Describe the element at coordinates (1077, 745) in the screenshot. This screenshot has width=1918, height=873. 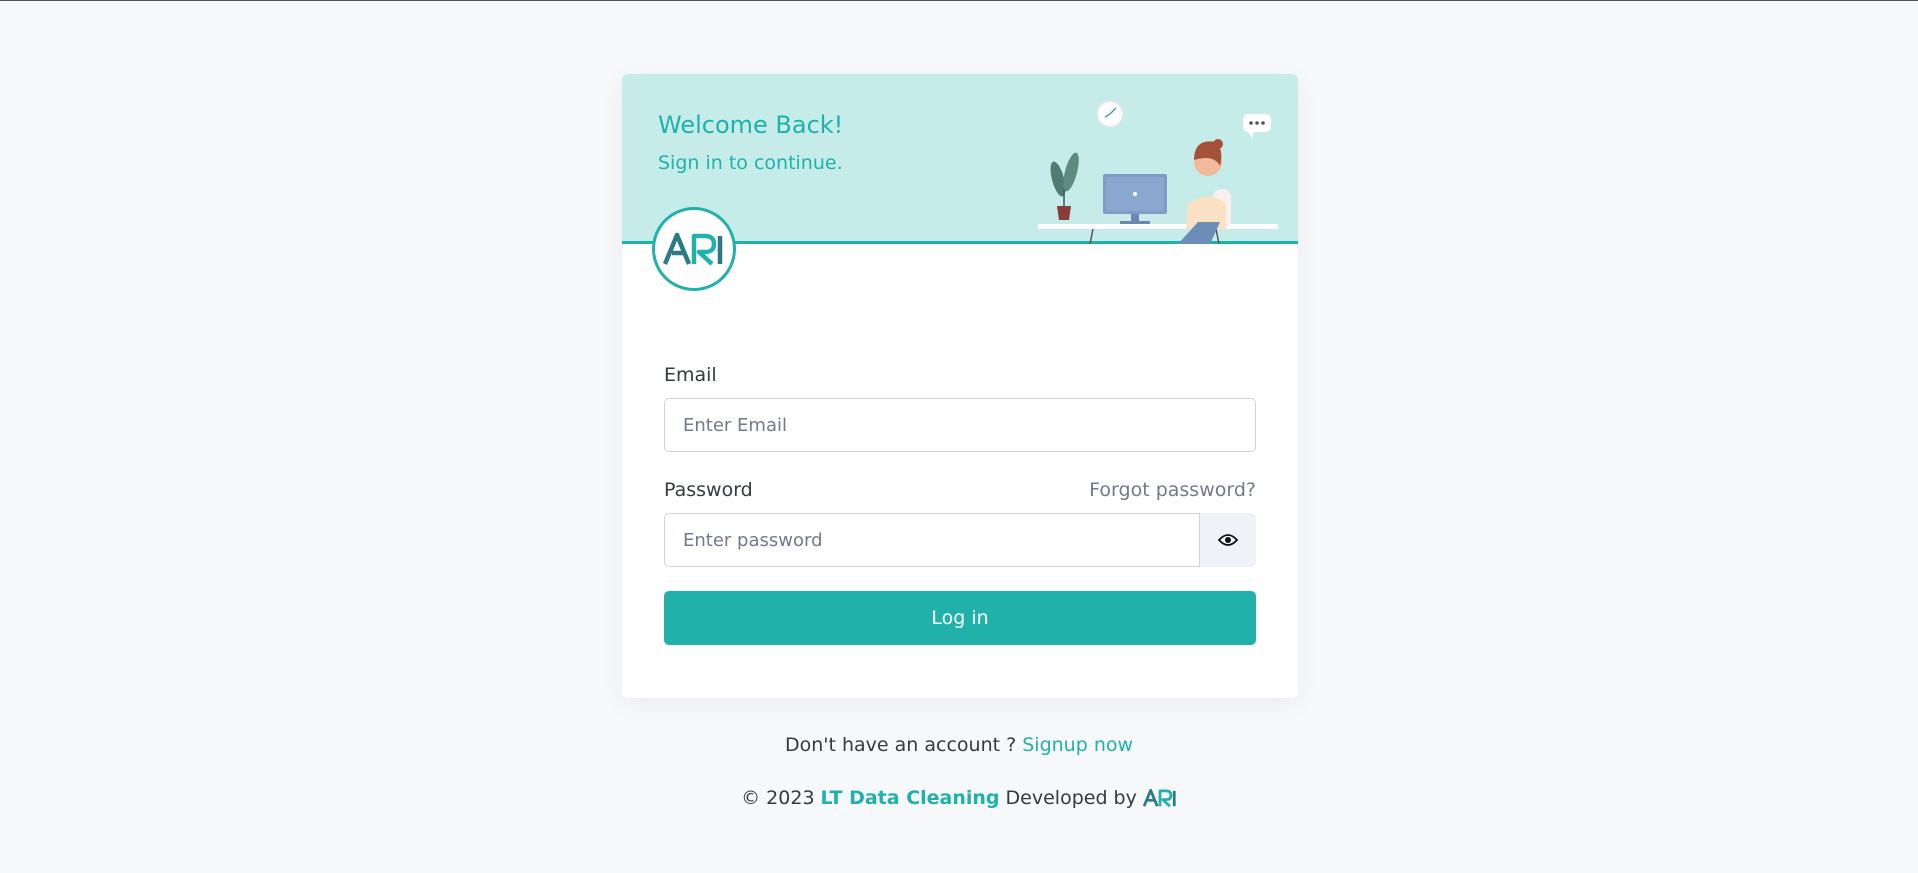
I see `signup-link: Signup now` at that location.